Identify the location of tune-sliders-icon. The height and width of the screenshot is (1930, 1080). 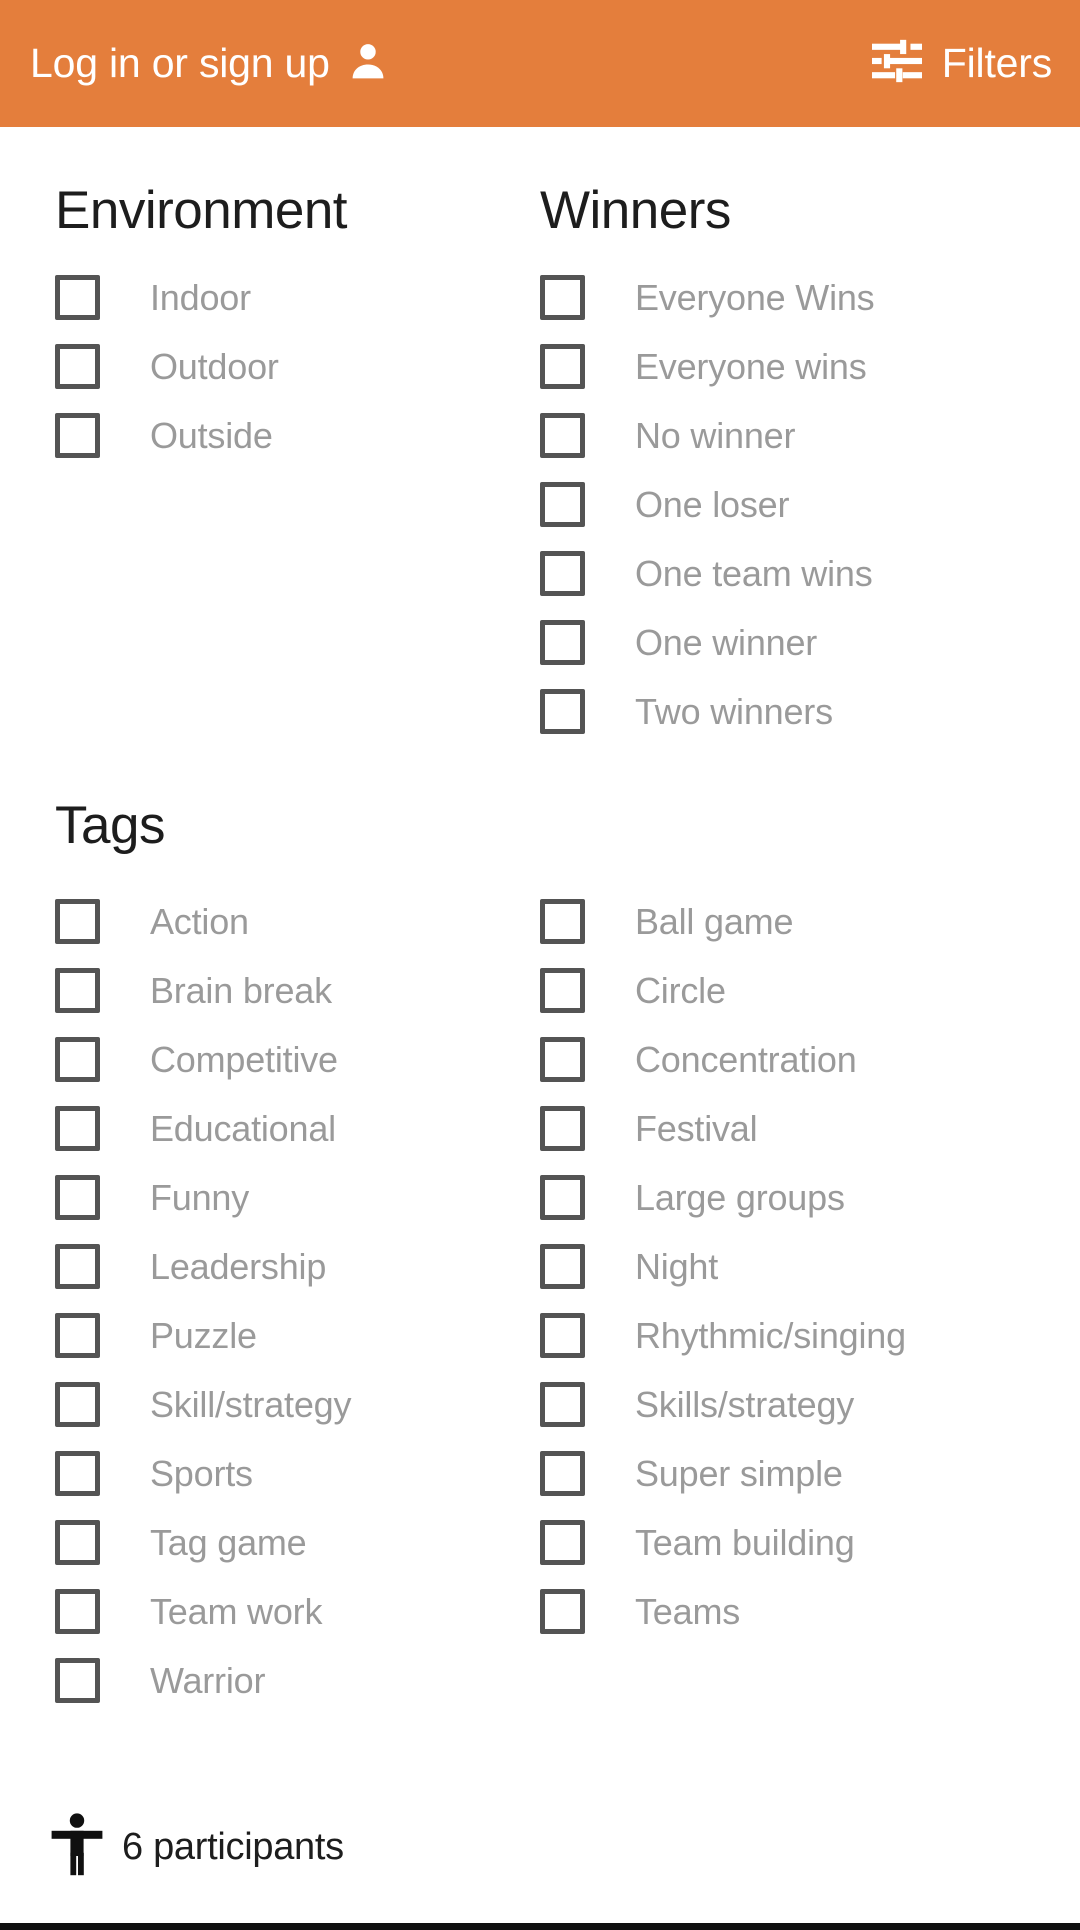
(896, 63).